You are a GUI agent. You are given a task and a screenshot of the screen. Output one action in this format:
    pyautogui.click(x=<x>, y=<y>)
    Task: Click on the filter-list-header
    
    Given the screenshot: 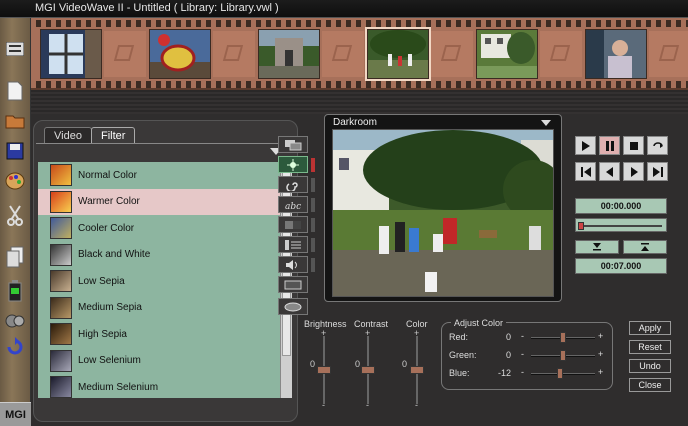 What is the action you would take?
    pyautogui.click(x=166, y=152)
    